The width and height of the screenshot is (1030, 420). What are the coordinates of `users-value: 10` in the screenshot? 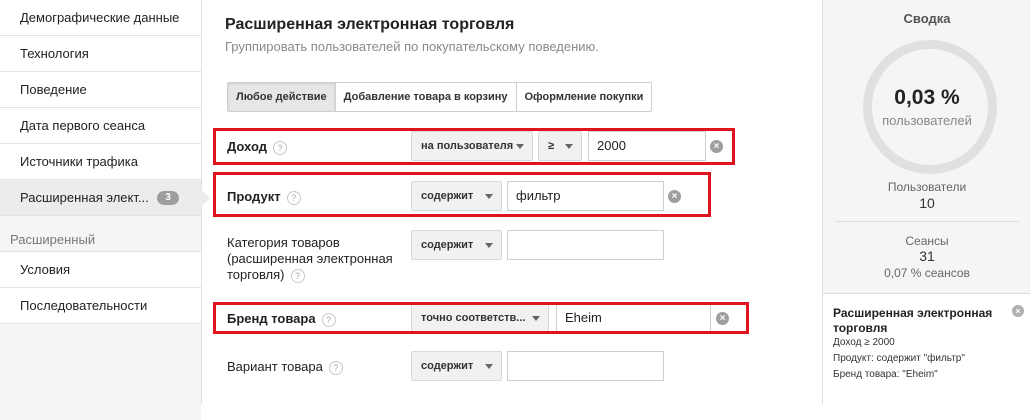 It's located at (927, 203).